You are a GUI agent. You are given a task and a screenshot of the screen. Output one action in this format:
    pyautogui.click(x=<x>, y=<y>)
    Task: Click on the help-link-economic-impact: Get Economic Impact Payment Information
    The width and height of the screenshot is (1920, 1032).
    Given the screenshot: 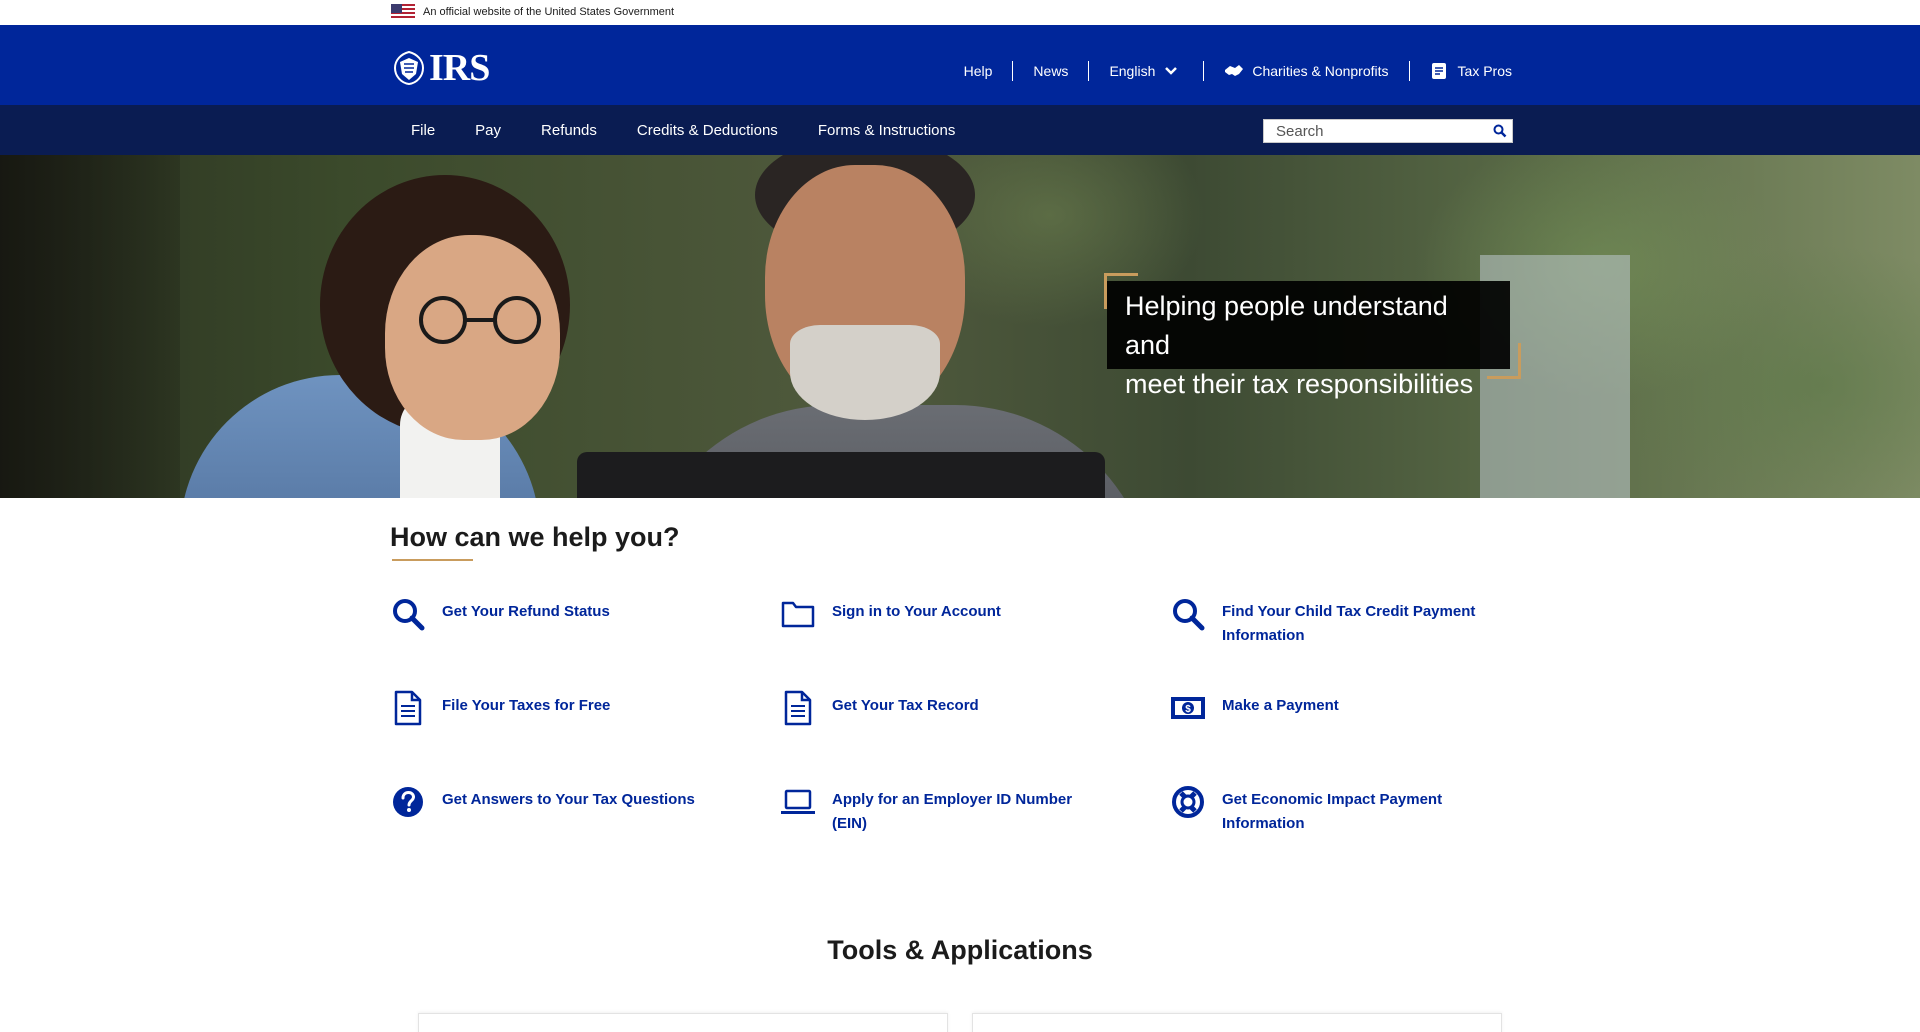 What is the action you would take?
    pyautogui.click(x=1331, y=810)
    